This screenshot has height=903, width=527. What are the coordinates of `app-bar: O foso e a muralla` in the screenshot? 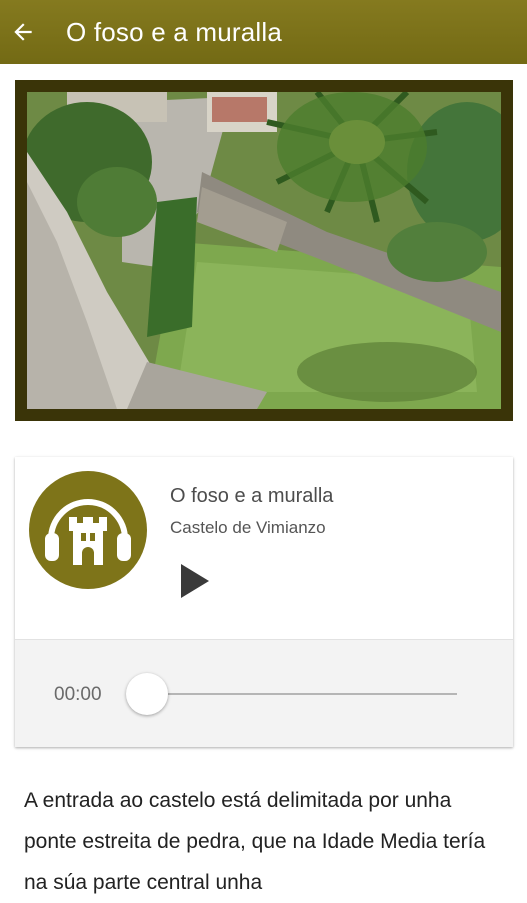 It's located at (263, 32).